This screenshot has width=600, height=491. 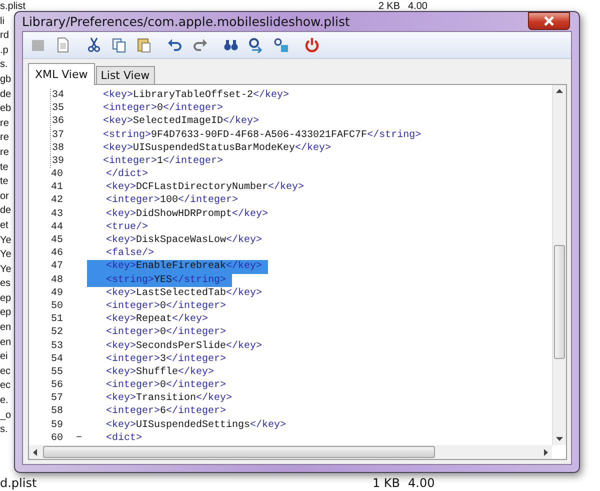 I want to click on undo-icon, so click(x=175, y=44).